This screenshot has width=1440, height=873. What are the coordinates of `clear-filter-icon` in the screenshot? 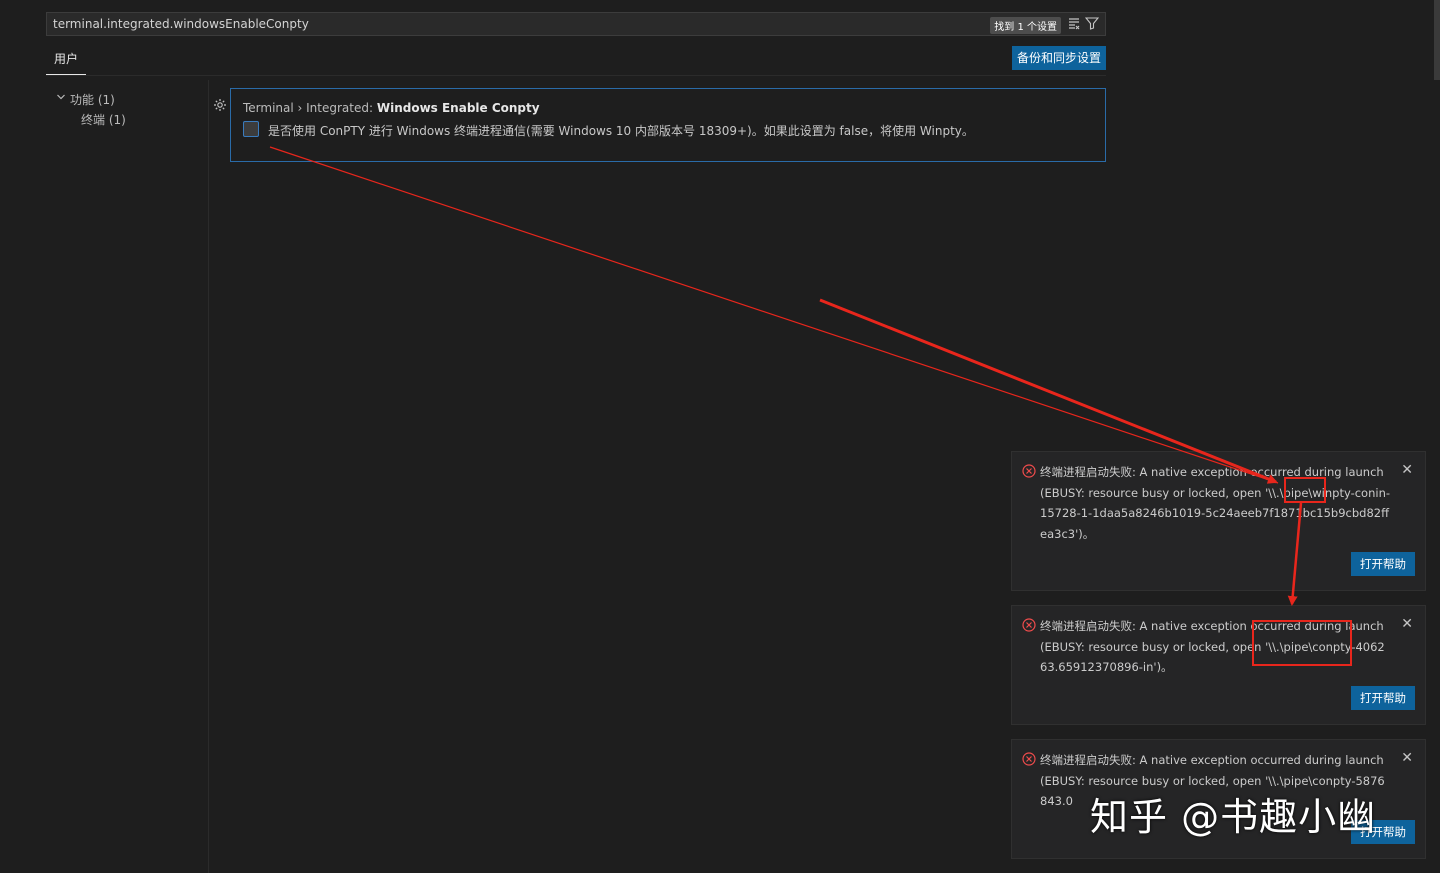 It's located at (1074, 23).